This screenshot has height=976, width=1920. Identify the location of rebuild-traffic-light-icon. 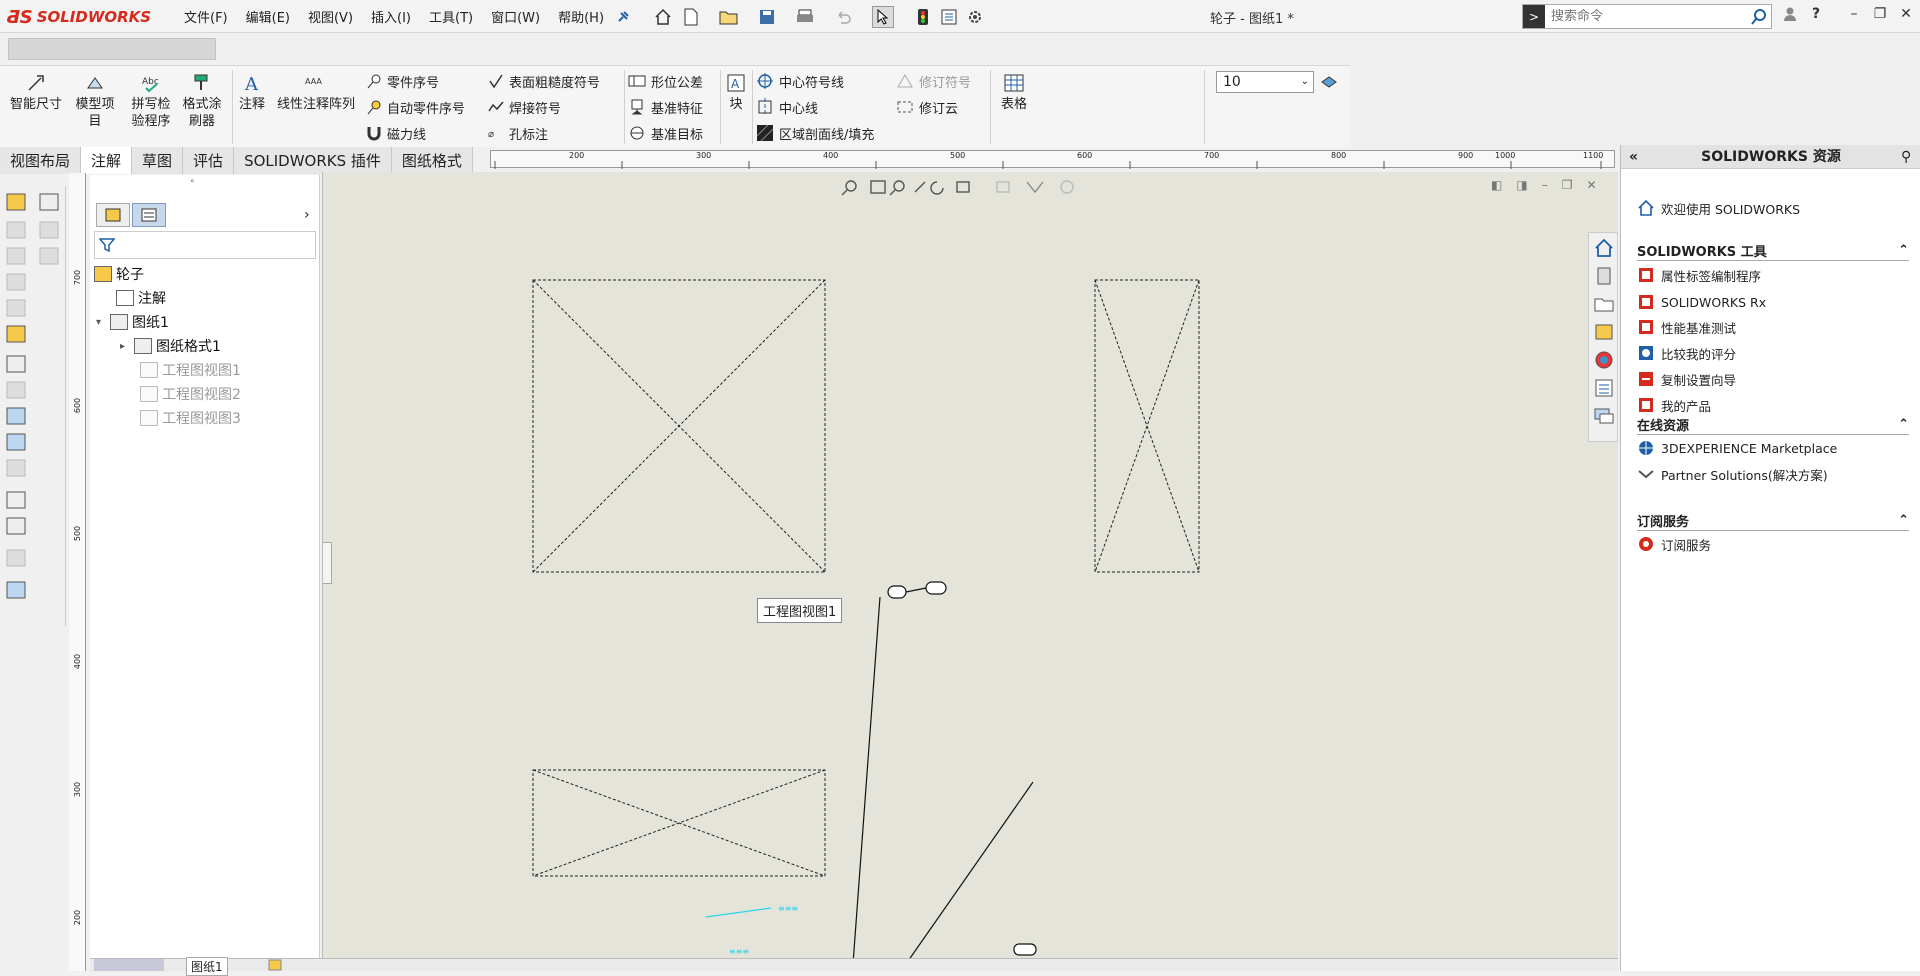
(923, 17).